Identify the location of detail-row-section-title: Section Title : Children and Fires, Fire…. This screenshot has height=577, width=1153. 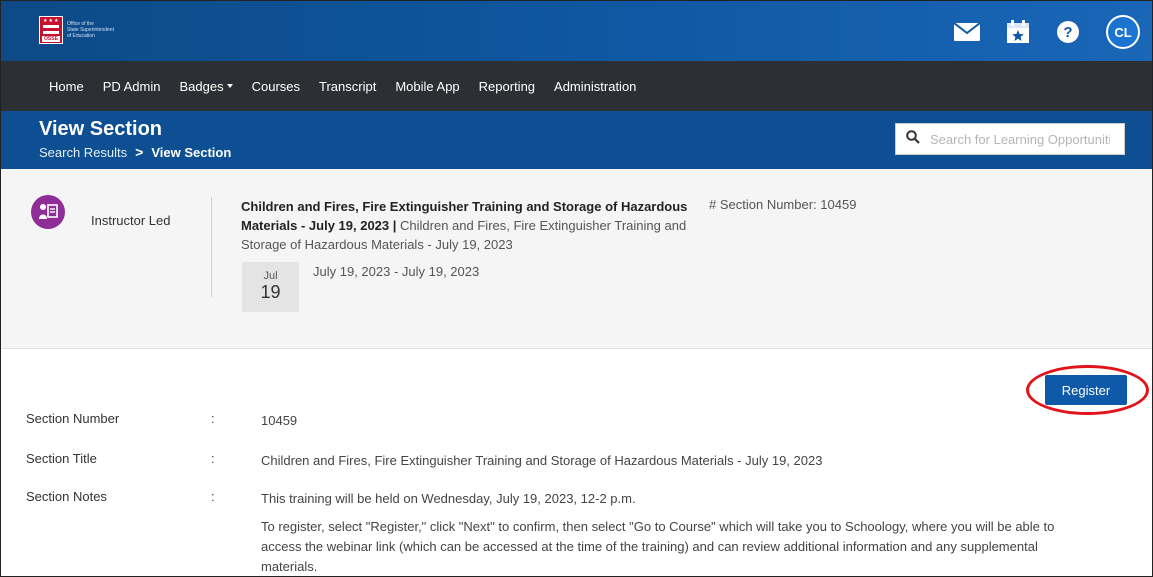
(581, 470).